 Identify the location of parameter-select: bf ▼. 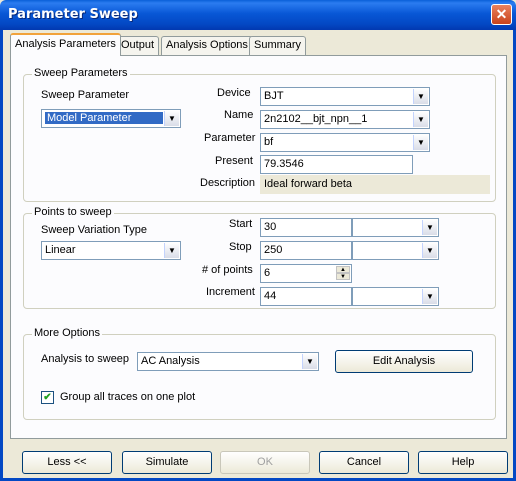
(345, 142).